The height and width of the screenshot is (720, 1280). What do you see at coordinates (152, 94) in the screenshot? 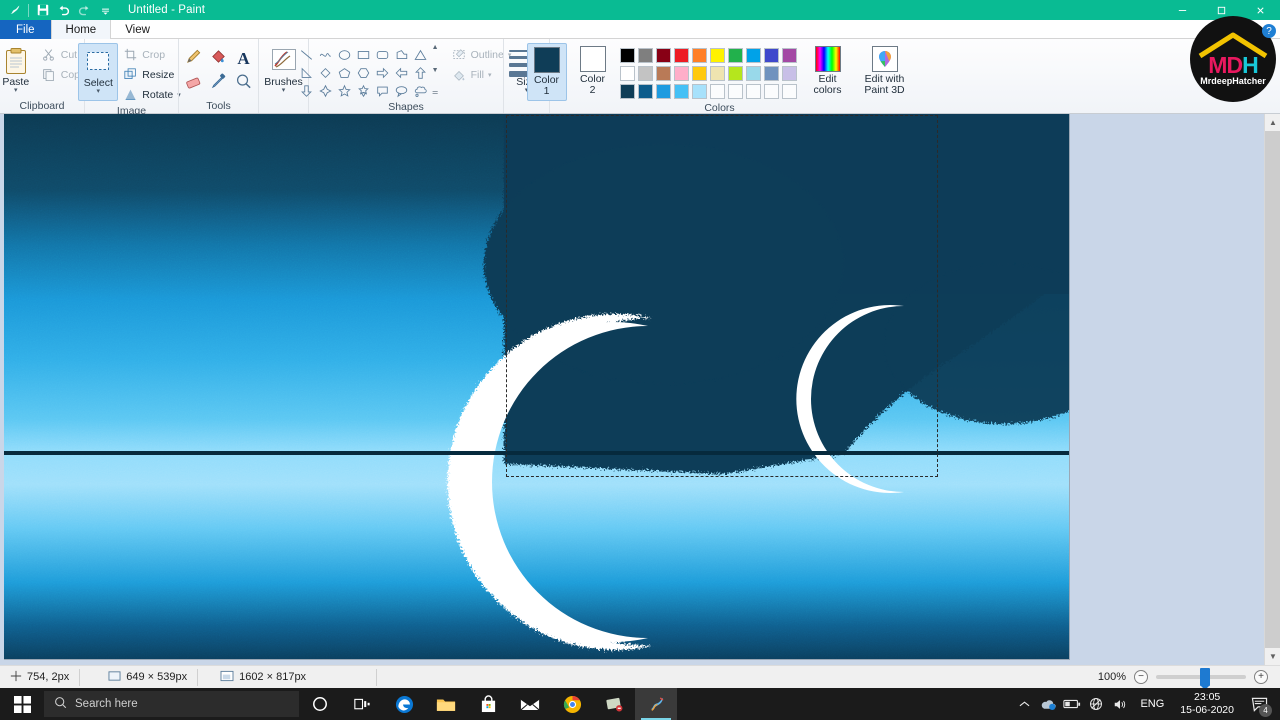
I see `rotate-button: Rotate ▾` at bounding box center [152, 94].